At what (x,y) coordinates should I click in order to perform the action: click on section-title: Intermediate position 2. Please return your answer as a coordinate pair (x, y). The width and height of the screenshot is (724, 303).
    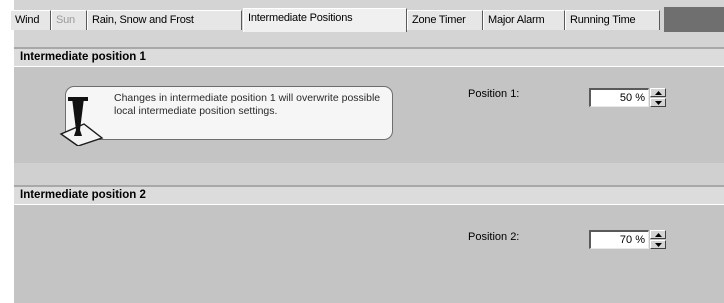
    Looking at the image, I should click on (83, 195).